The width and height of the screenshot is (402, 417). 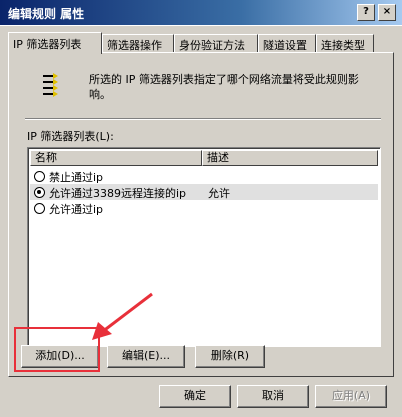 I want to click on filter-list-label: IP 筛选器列表(L):, so click(x=70, y=136).